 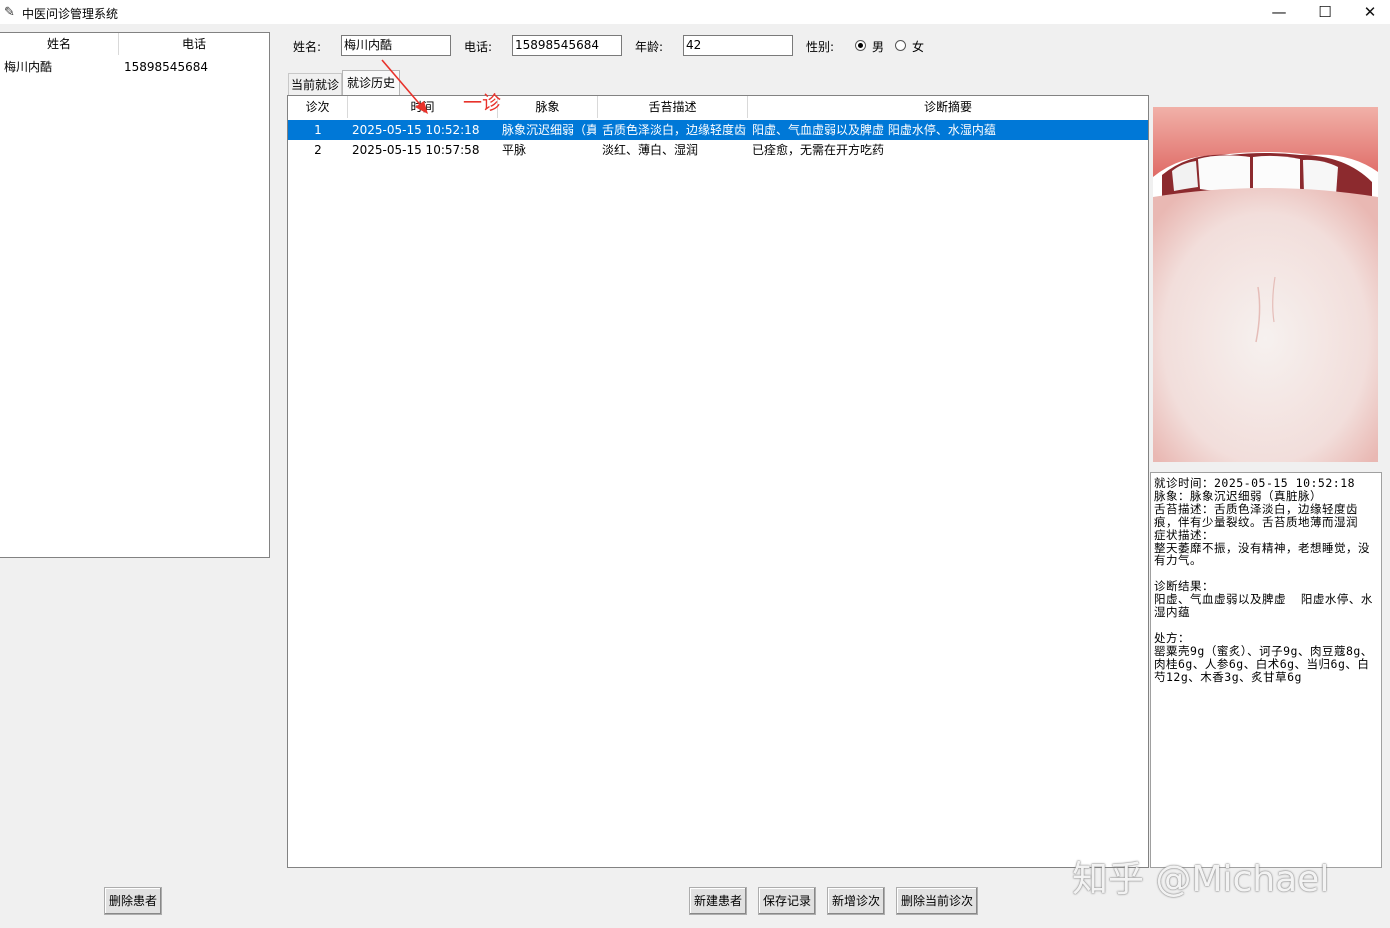 I want to click on tongue-image-area, so click(x=1265, y=282).